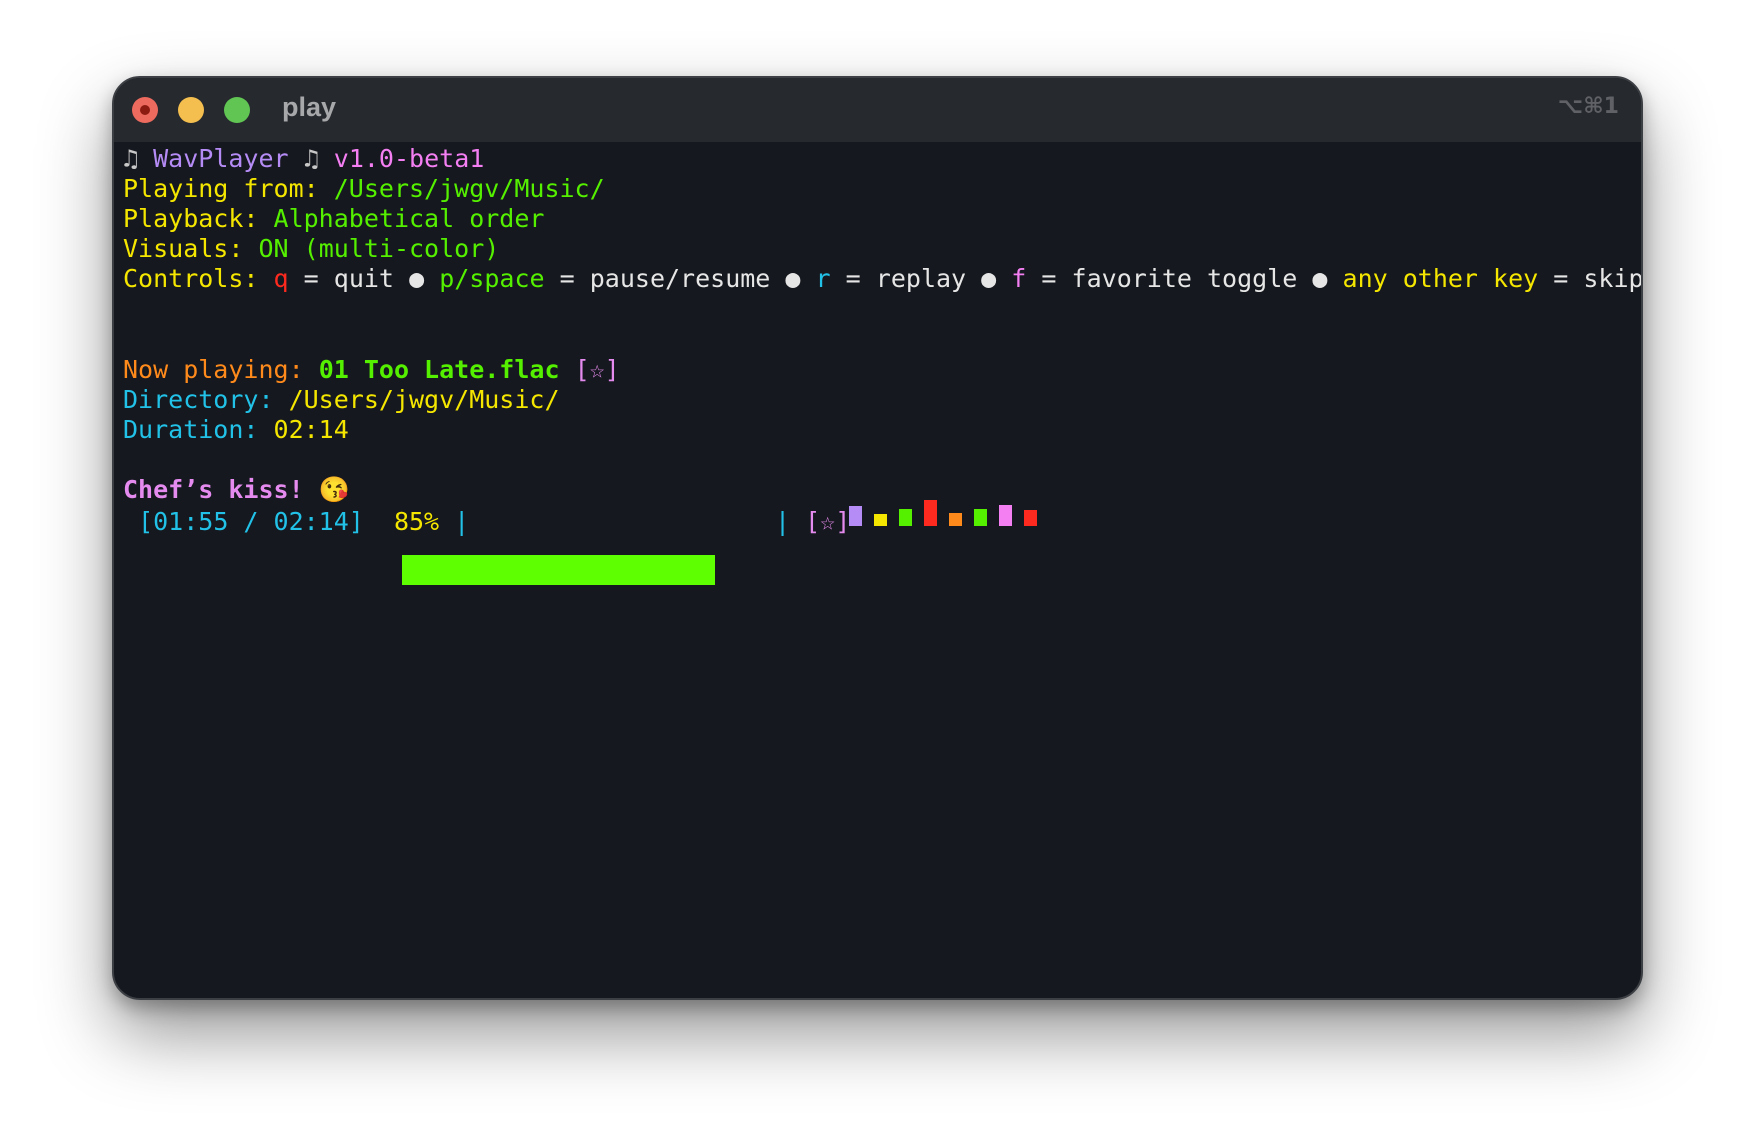 This screenshot has width=1756, height=1148. I want to click on favorite-marker: [☆], so click(597, 369).